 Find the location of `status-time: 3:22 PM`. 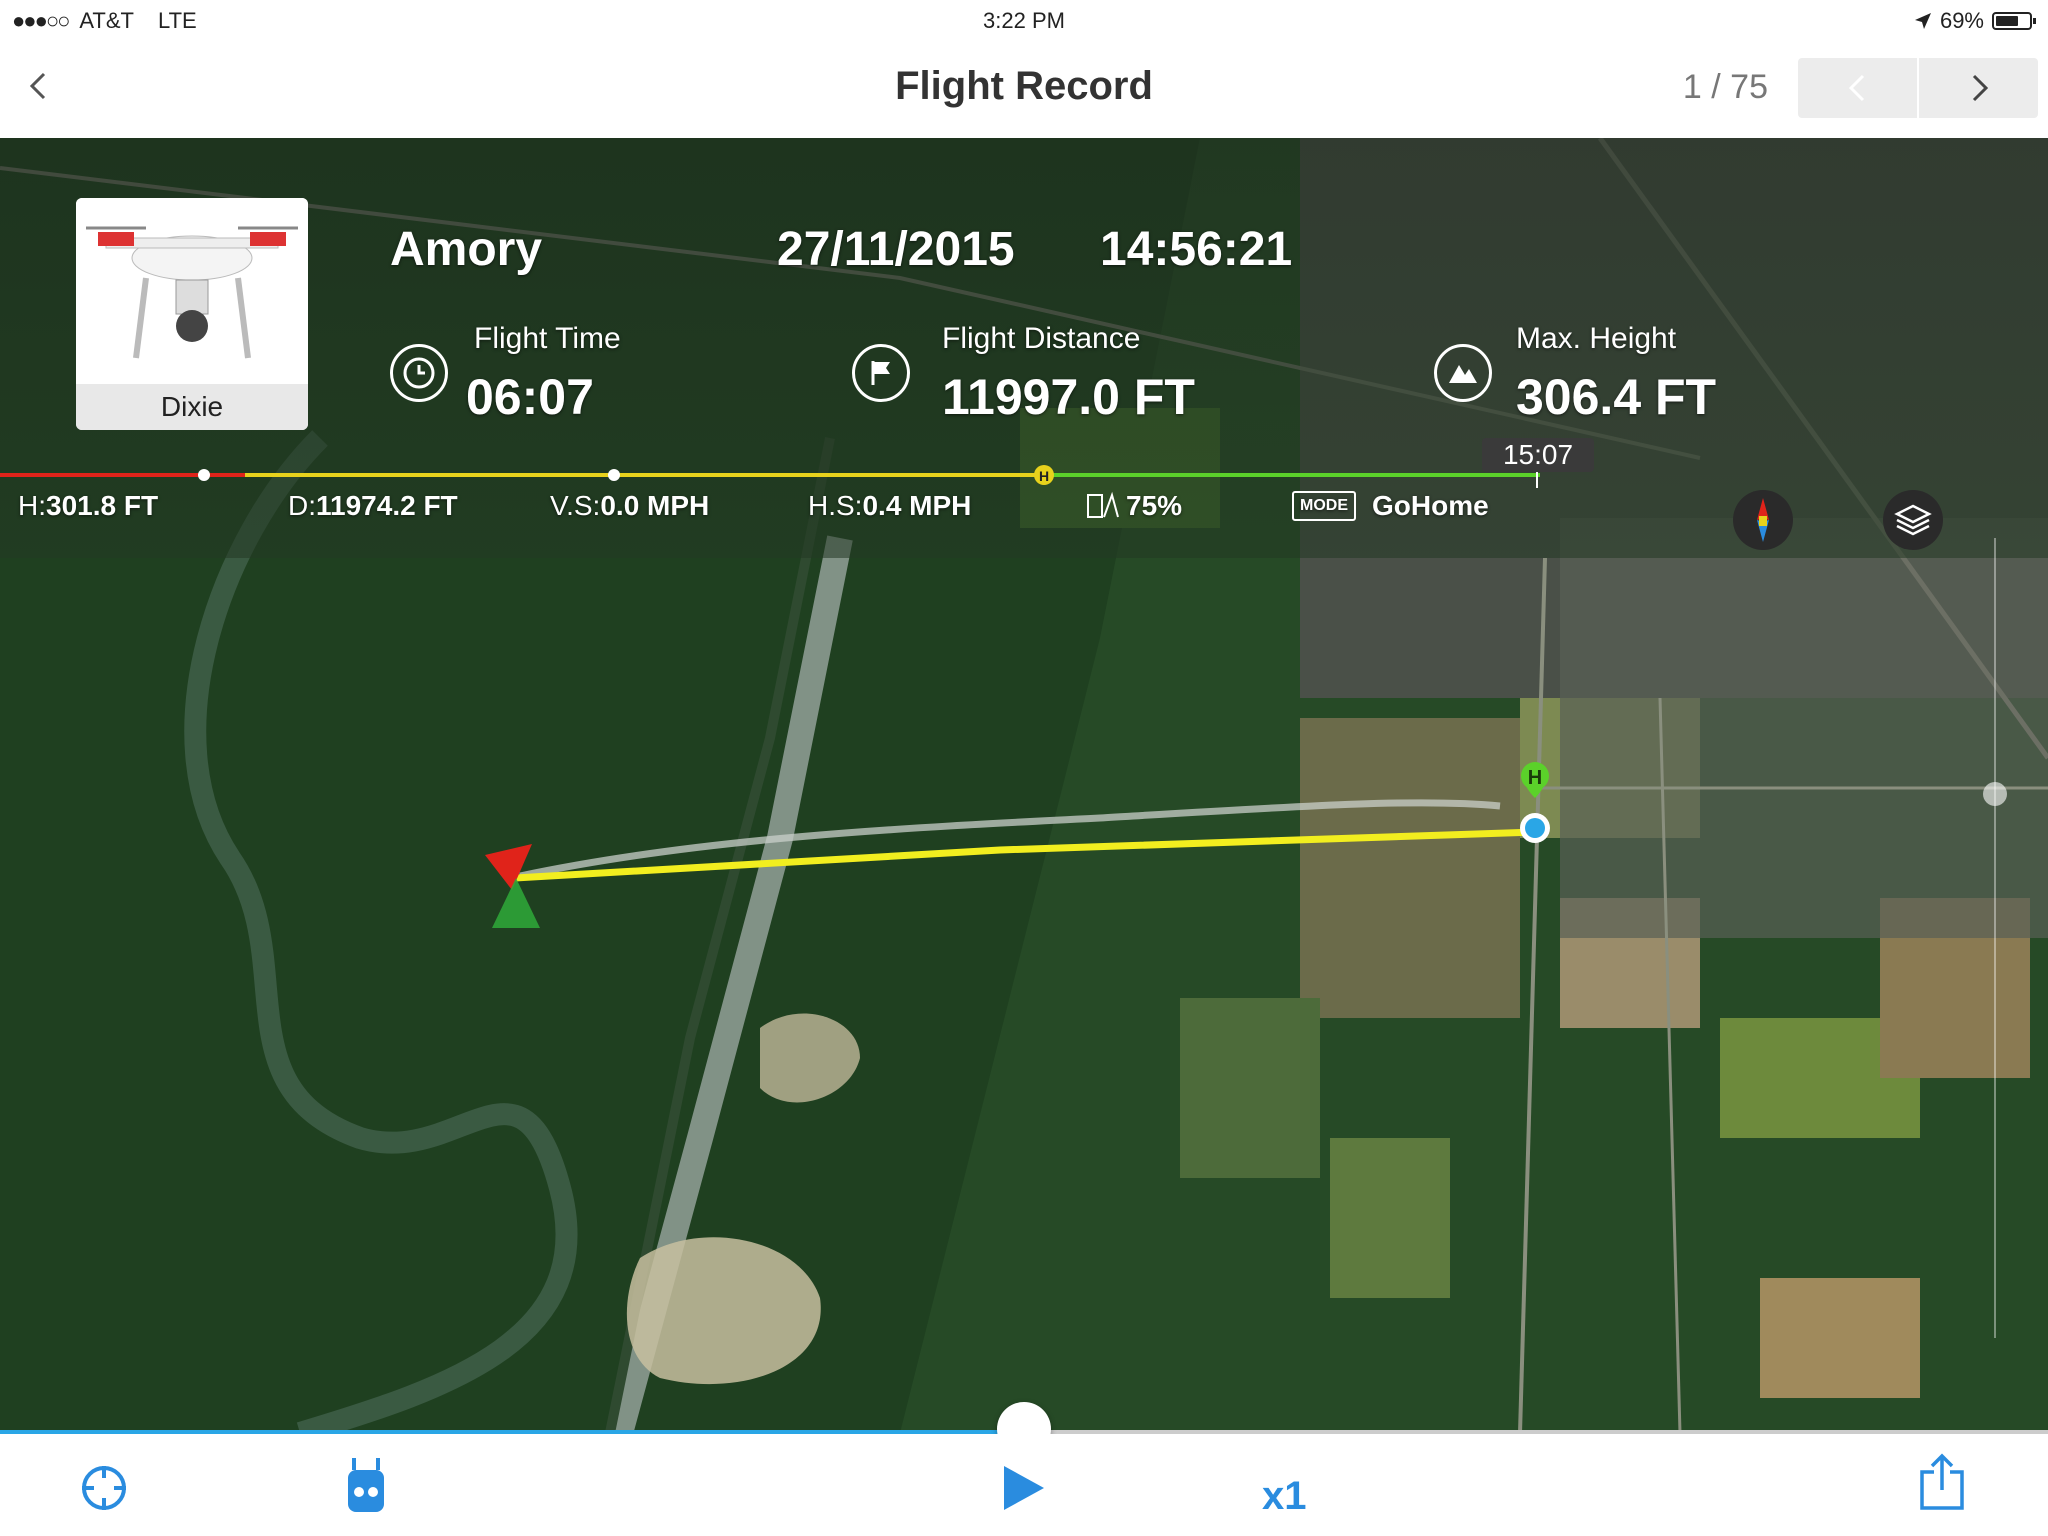

status-time: 3:22 PM is located at coordinates (1024, 20).